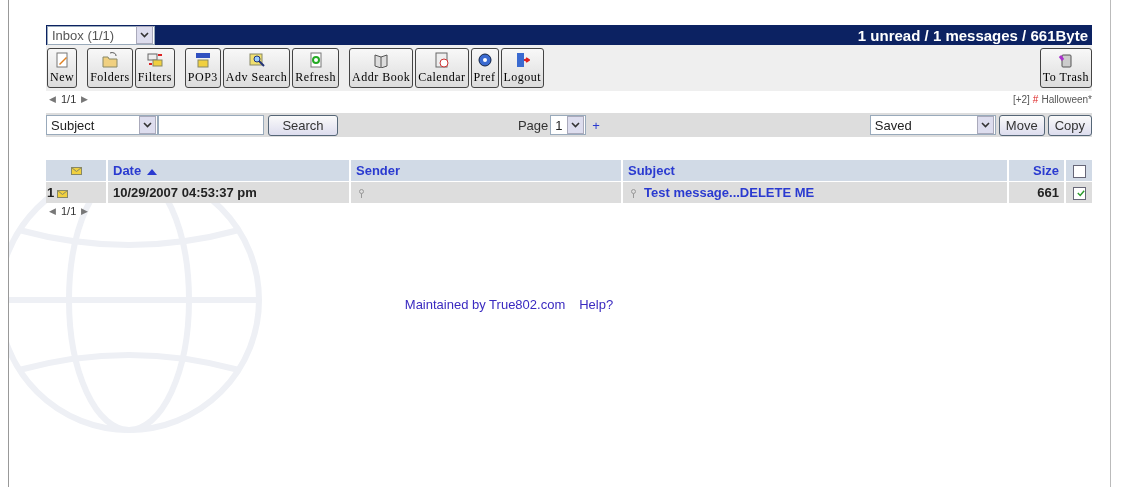 The image size is (1138, 487). What do you see at coordinates (596, 125) in the screenshot?
I see `add-page-link: +` at bounding box center [596, 125].